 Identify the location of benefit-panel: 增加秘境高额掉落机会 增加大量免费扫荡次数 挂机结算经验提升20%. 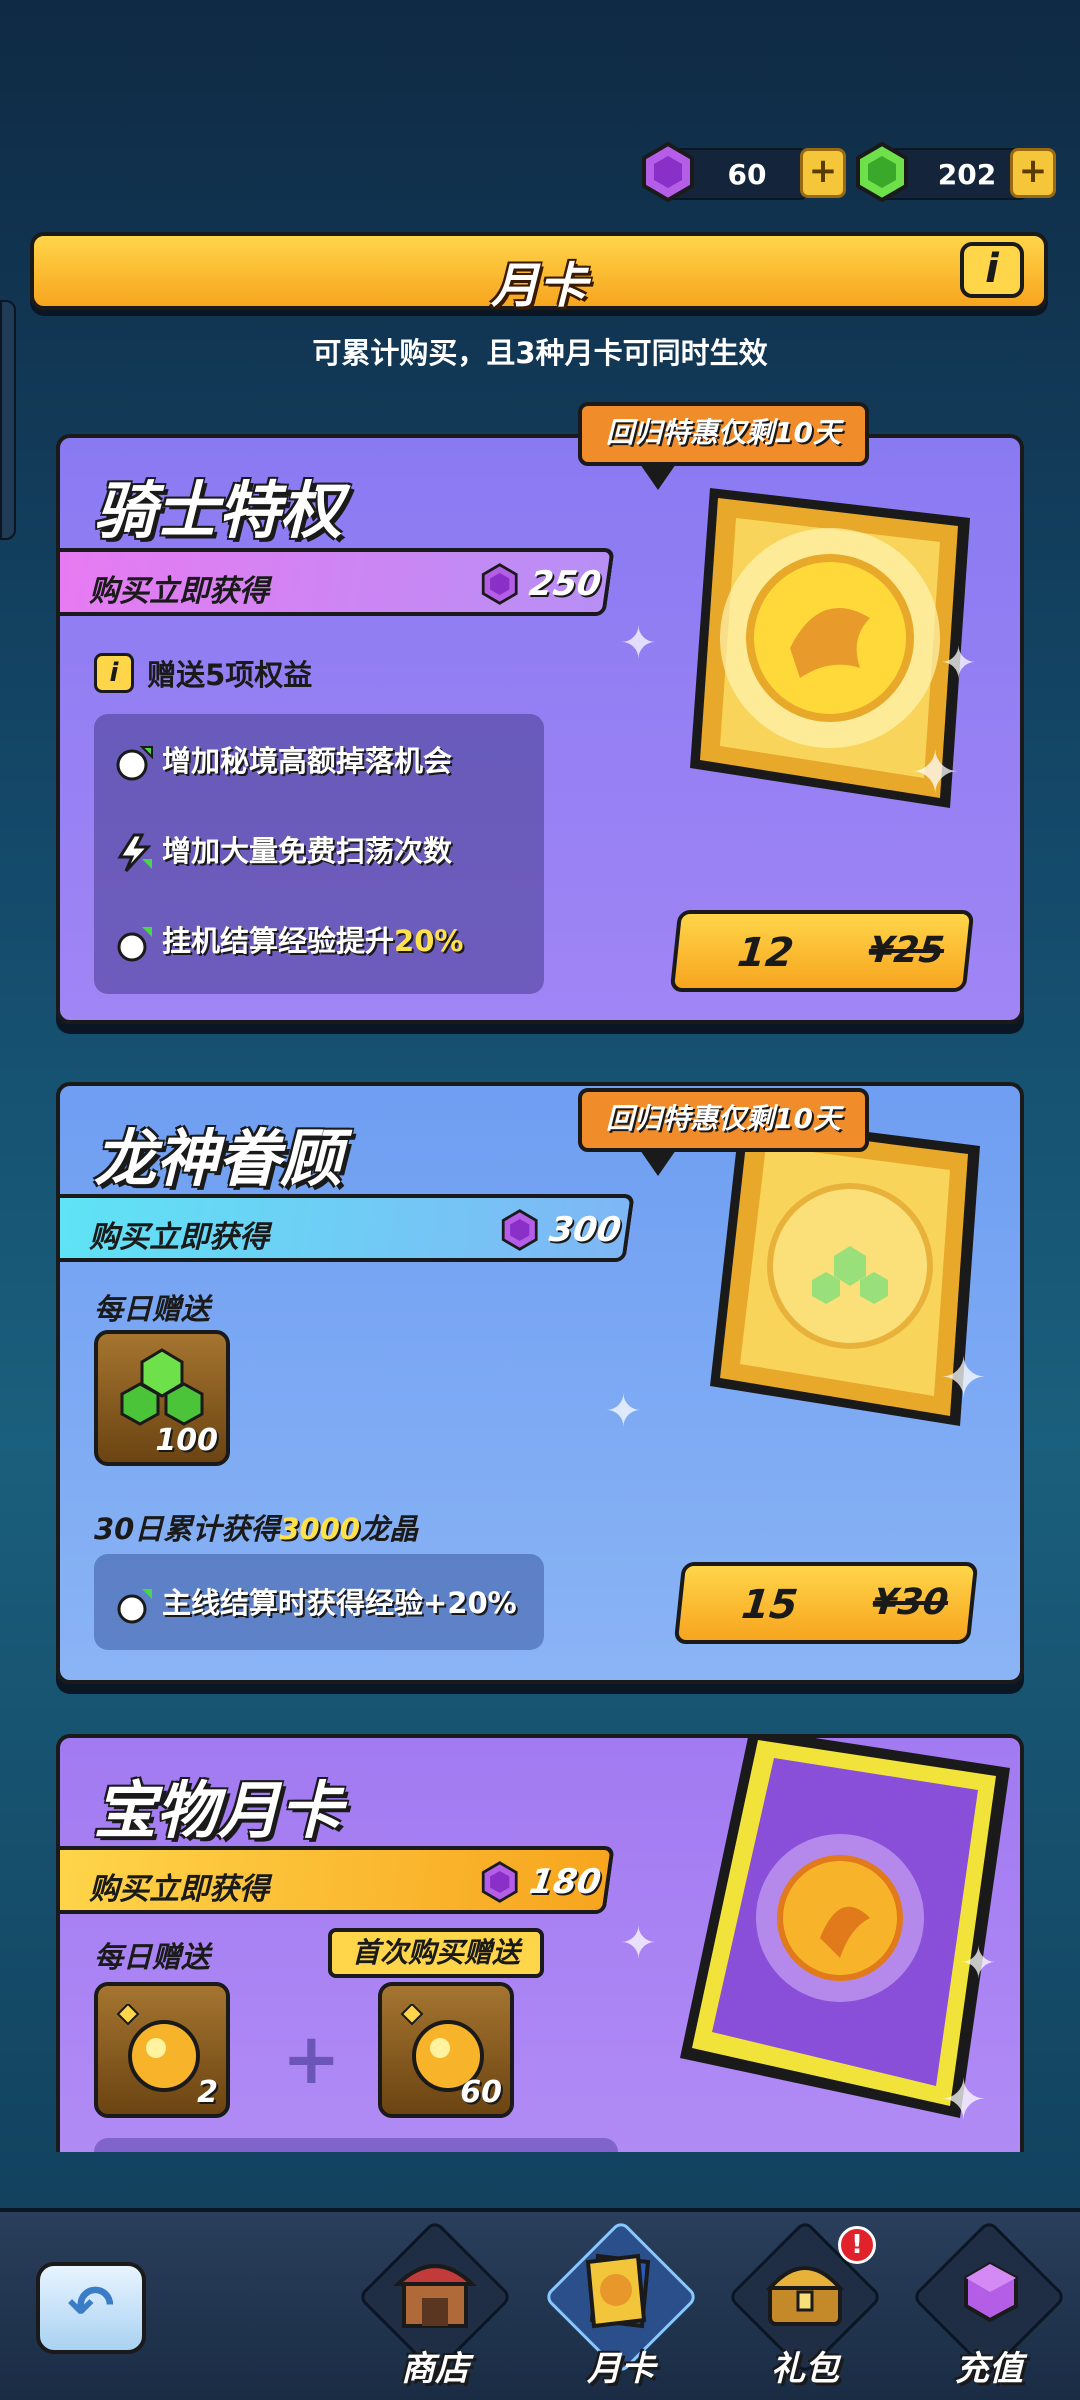
(319, 854).